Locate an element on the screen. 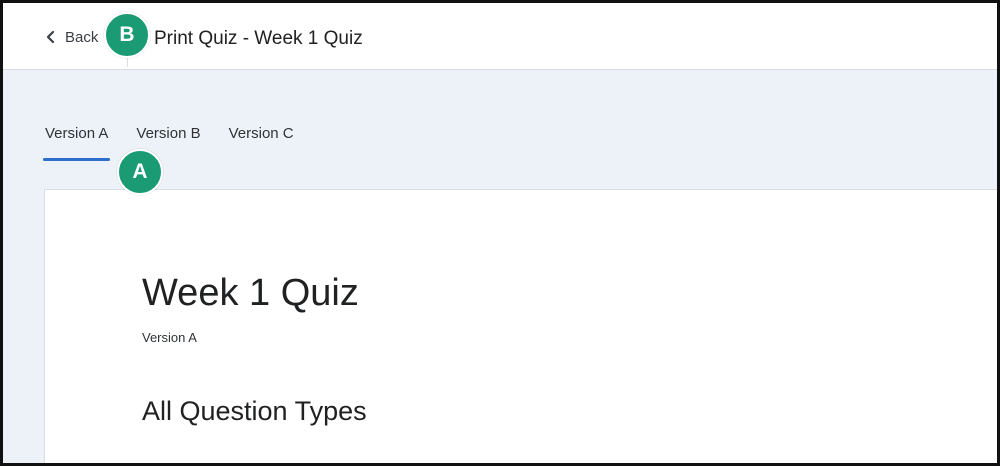 The image size is (1000, 466). page-title: Print Quiz - Week 1 Quiz is located at coordinates (258, 38).